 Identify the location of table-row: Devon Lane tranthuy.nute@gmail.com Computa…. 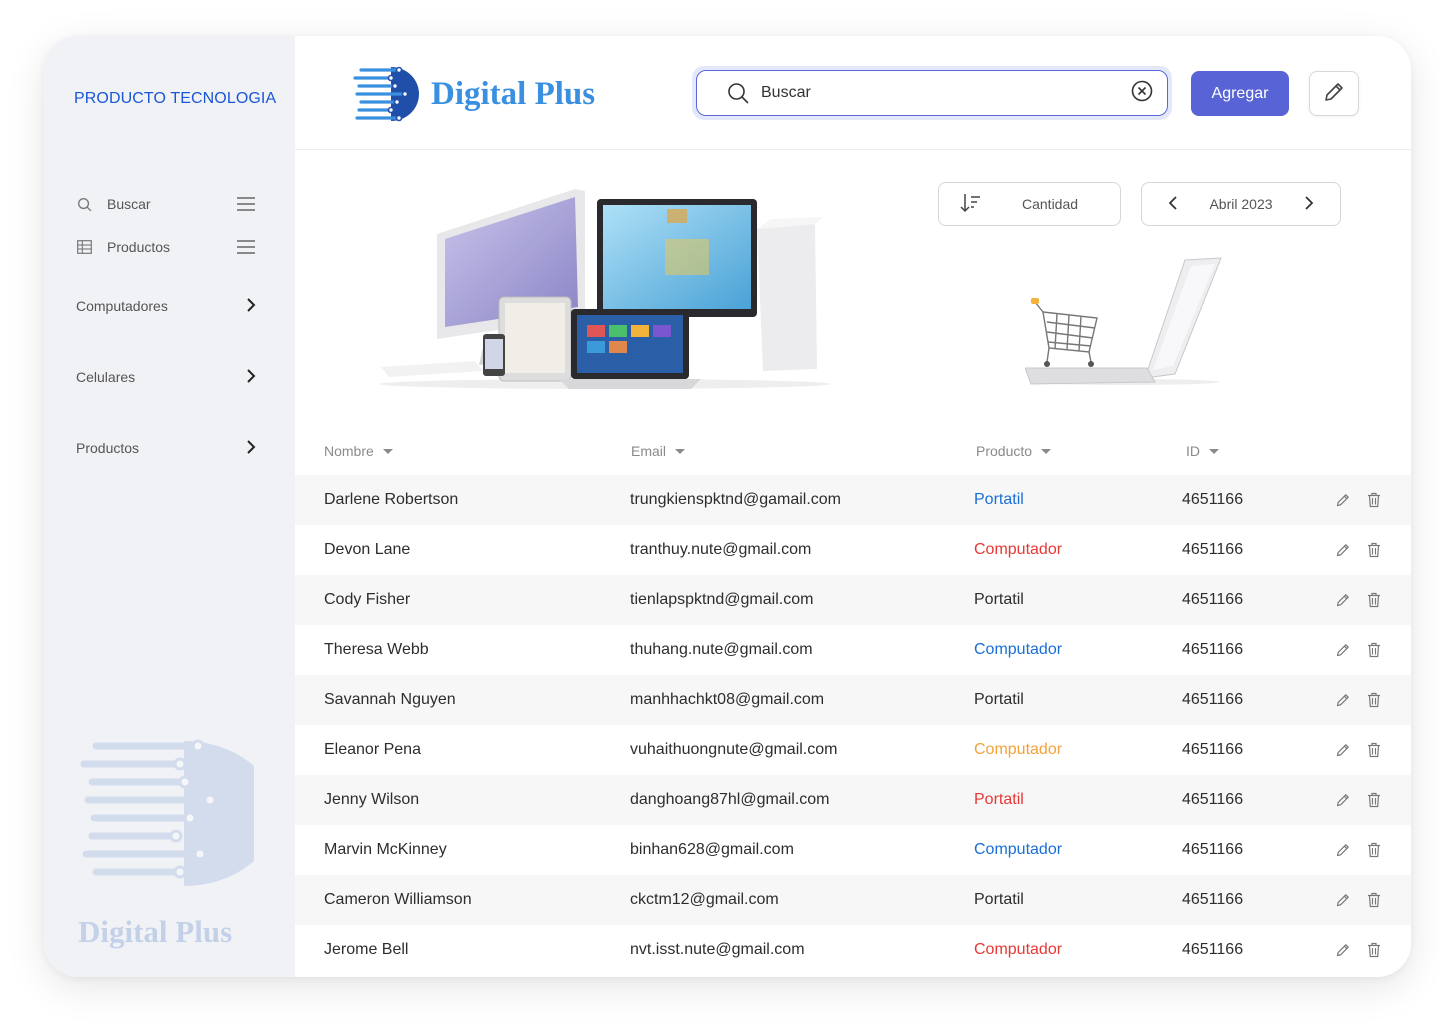
(853, 550).